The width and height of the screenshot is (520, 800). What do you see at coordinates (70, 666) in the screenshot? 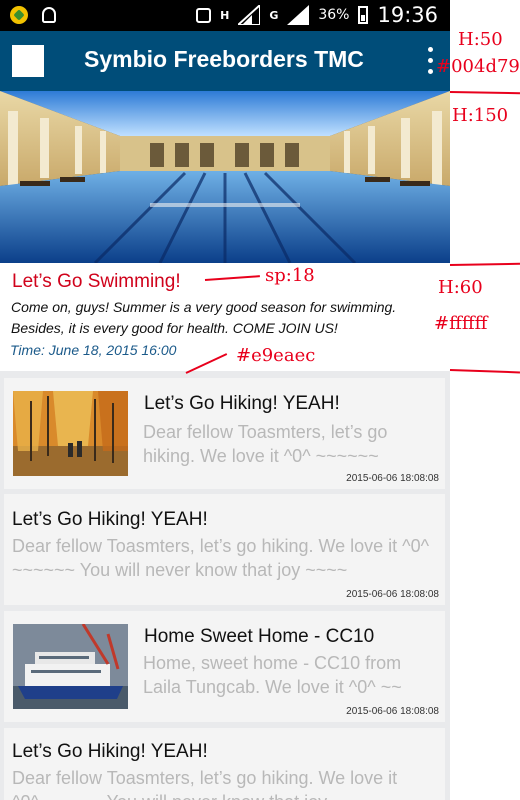
I see `thumbnail-ship` at bounding box center [70, 666].